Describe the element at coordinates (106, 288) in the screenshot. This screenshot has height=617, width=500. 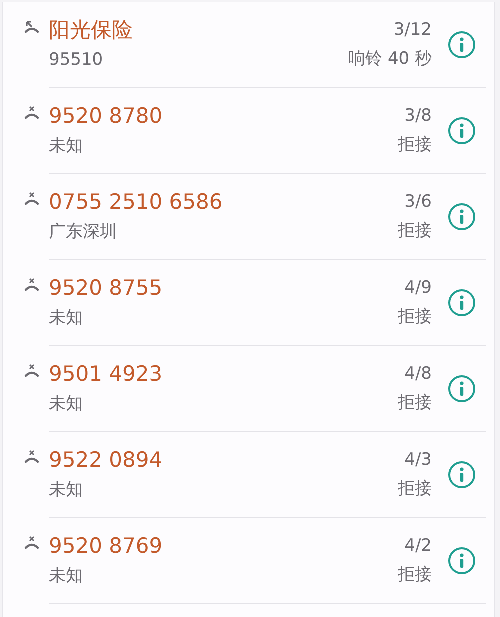
I see `caller-name: 9520 8755` at that location.